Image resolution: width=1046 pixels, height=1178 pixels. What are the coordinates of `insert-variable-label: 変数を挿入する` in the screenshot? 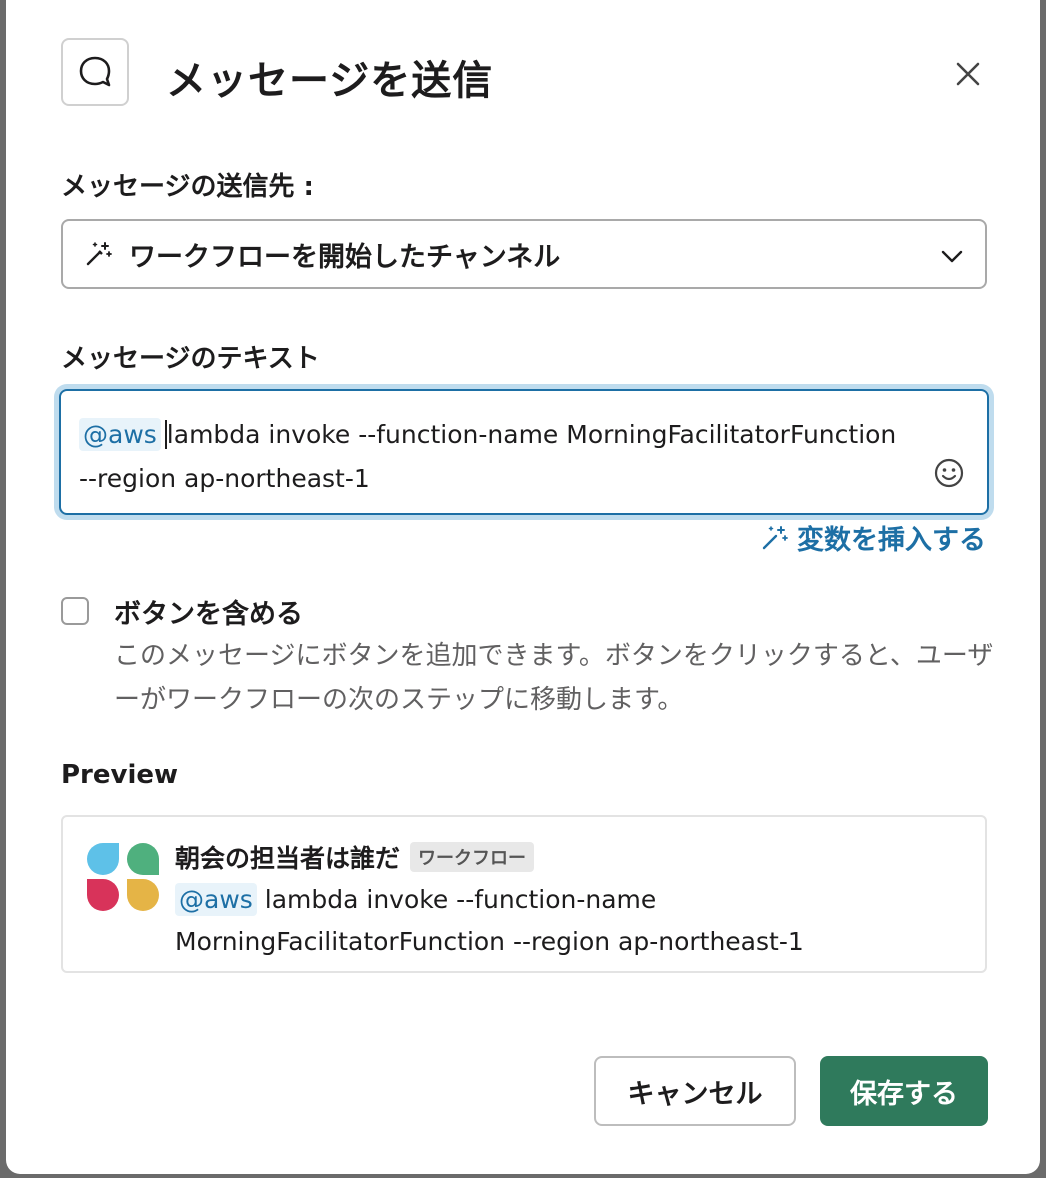 It's located at (891, 540).